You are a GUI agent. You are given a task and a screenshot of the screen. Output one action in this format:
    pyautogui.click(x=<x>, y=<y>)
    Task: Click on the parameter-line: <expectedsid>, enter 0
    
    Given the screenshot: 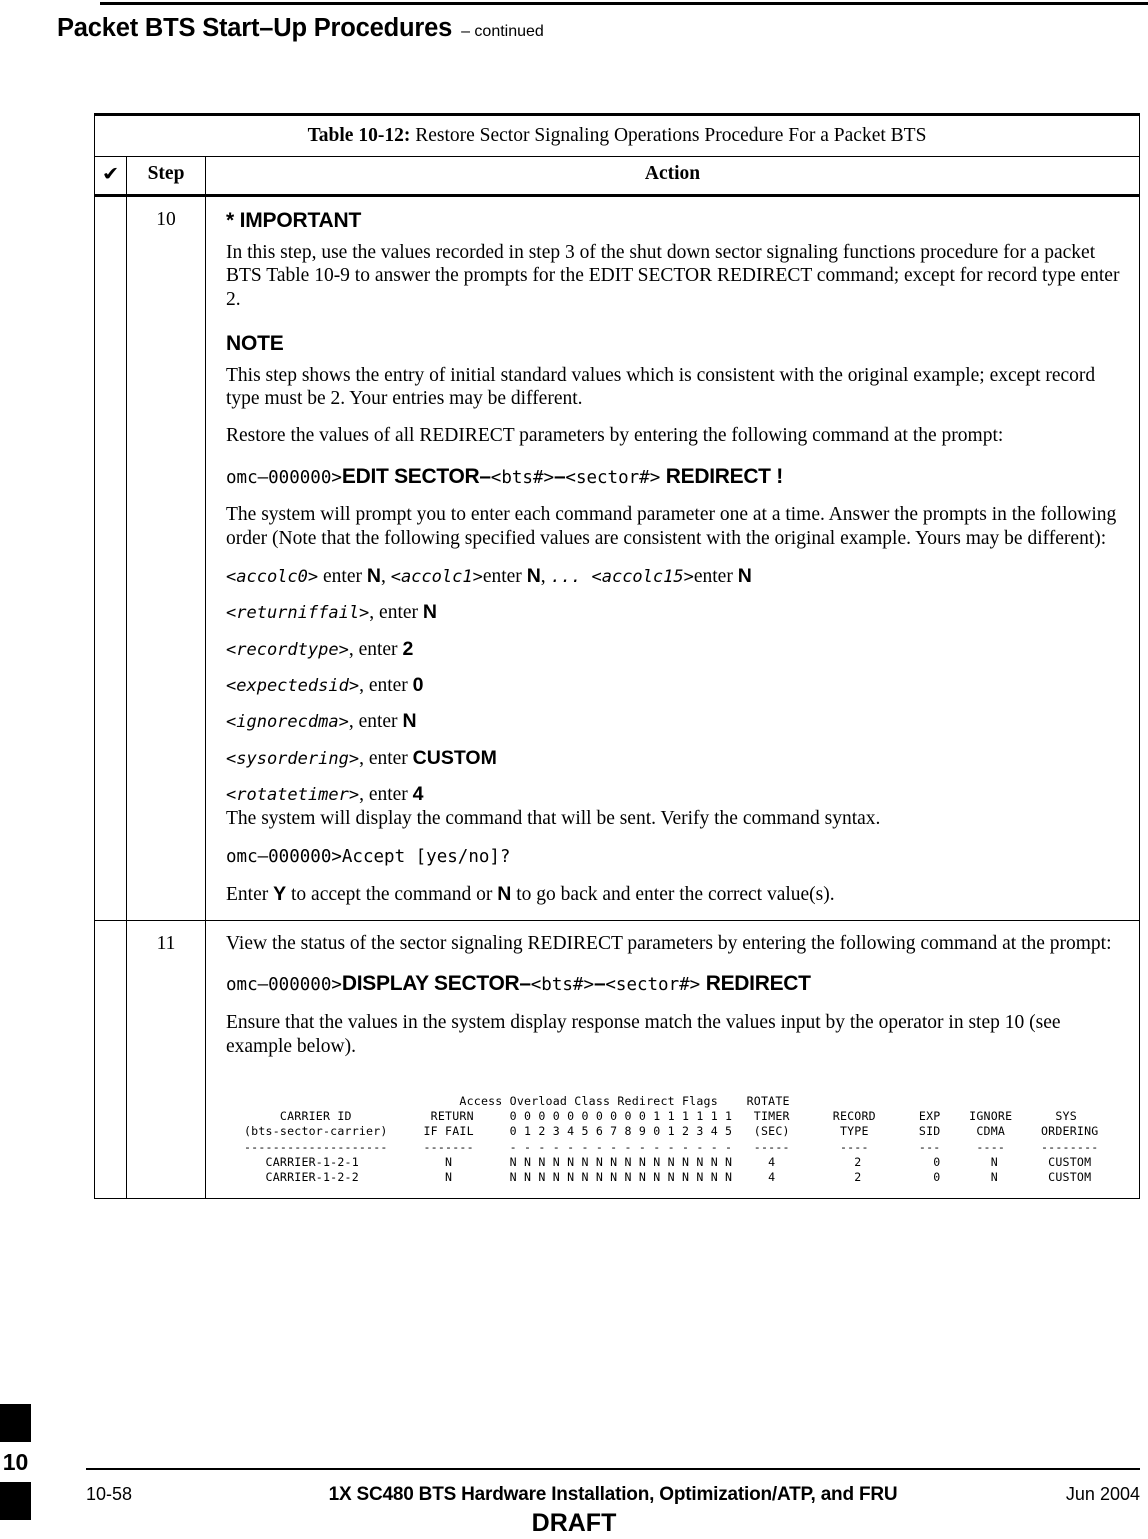 What is the action you would take?
    pyautogui.click(x=675, y=685)
    